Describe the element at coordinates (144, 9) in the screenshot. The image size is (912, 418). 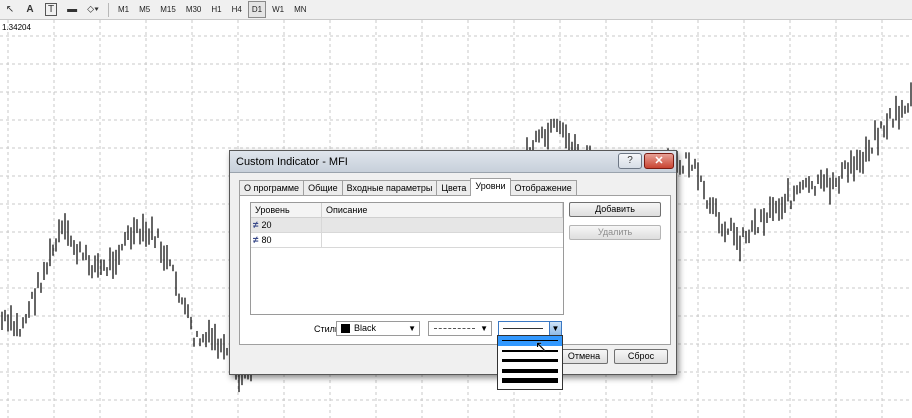
I see `timeframe-m5: M5` at that location.